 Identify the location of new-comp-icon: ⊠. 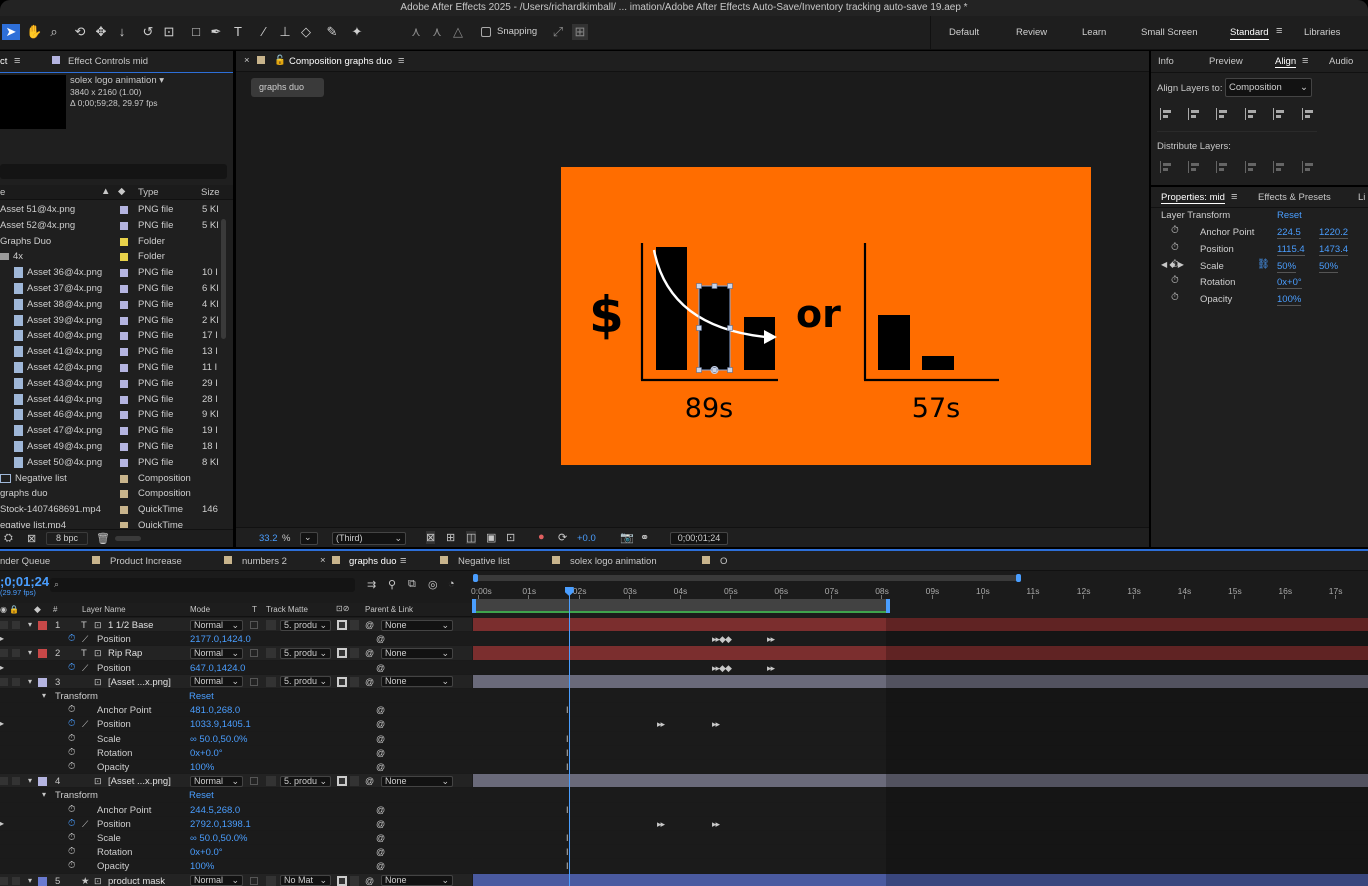
(31, 538).